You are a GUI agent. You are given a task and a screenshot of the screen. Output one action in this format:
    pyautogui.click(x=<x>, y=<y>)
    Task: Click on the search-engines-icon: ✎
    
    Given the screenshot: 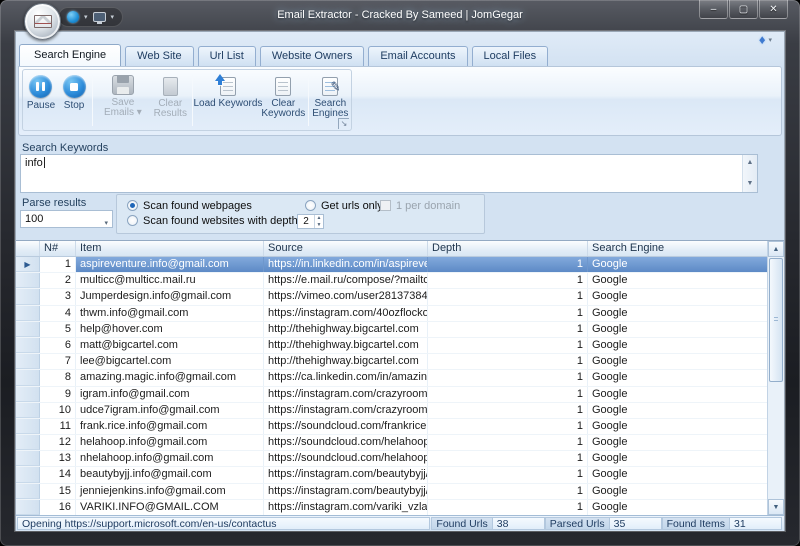 What is the action you would take?
    pyautogui.click(x=332, y=86)
    